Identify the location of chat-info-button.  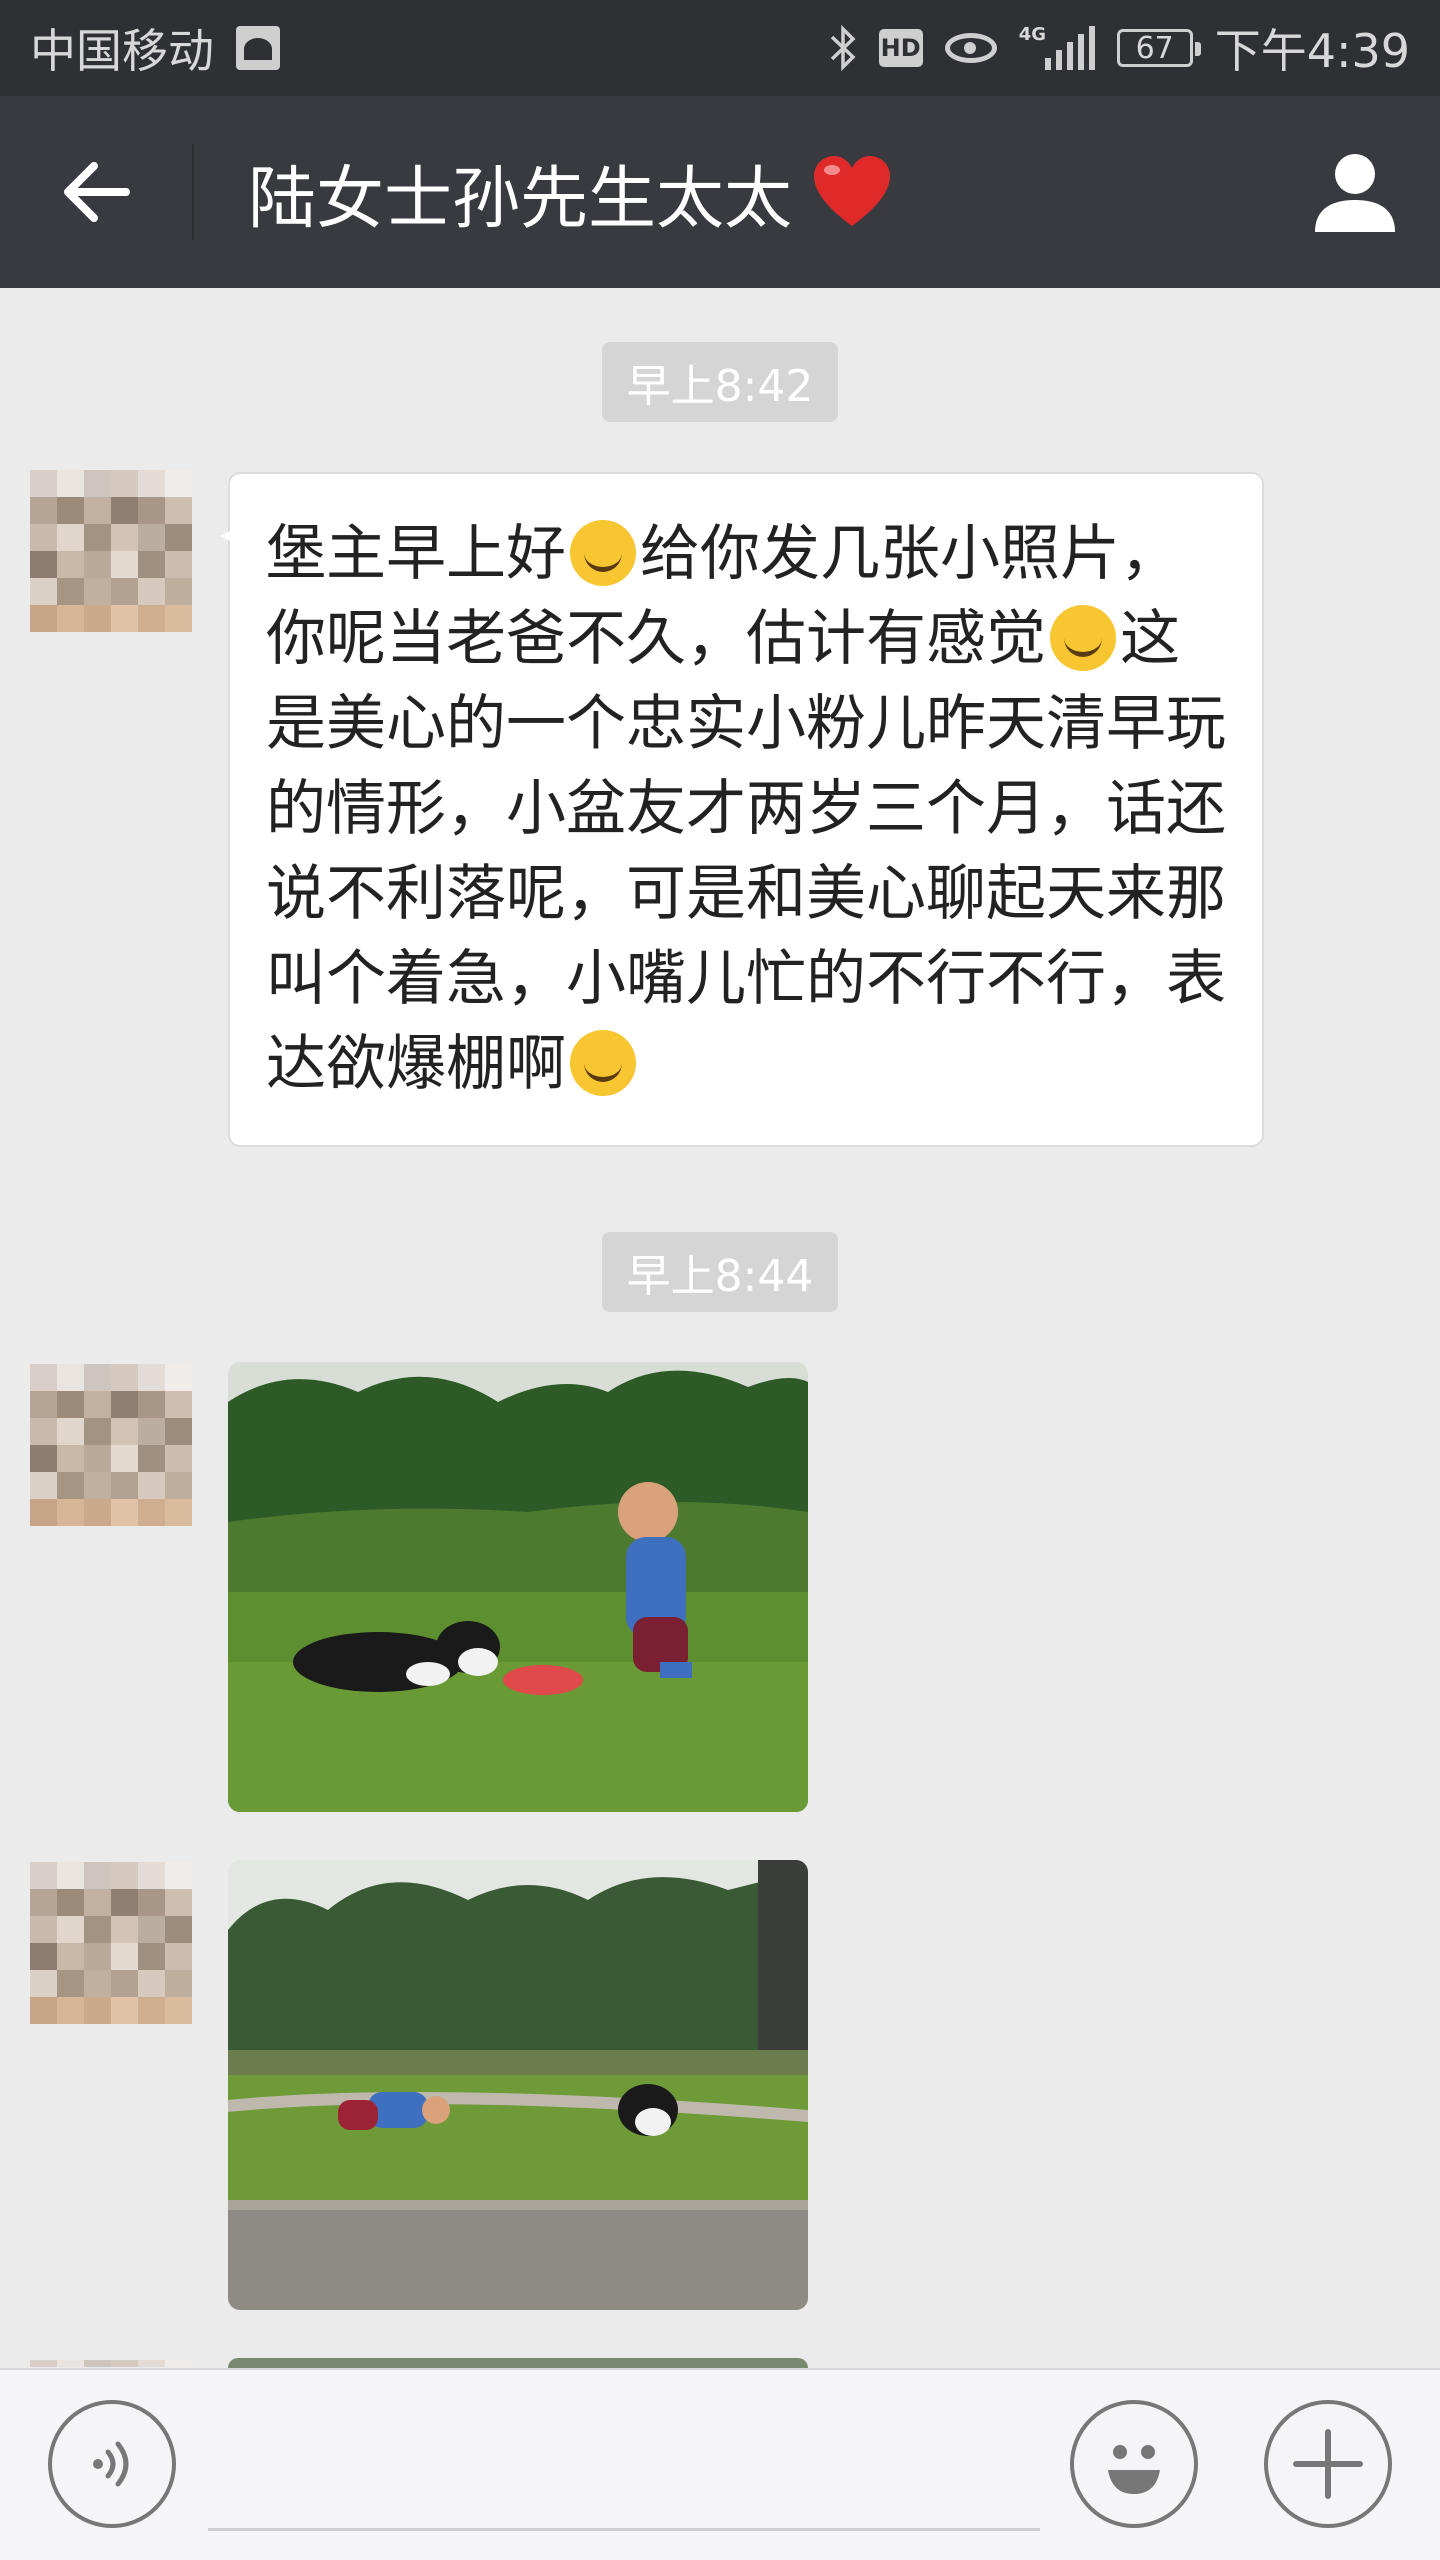
(1355, 192).